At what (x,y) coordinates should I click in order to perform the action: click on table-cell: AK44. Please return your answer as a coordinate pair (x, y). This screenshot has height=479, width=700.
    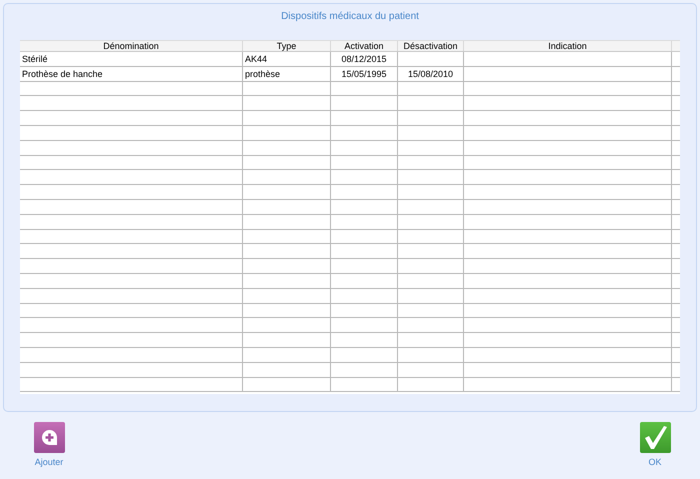
    Looking at the image, I should click on (256, 59).